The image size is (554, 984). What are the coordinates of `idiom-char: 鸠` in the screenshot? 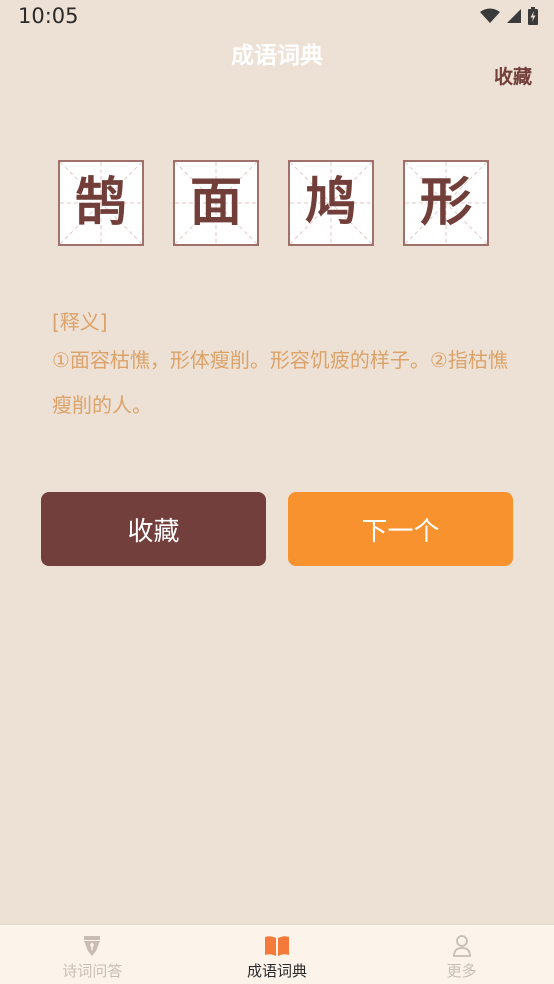 It's located at (330, 203).